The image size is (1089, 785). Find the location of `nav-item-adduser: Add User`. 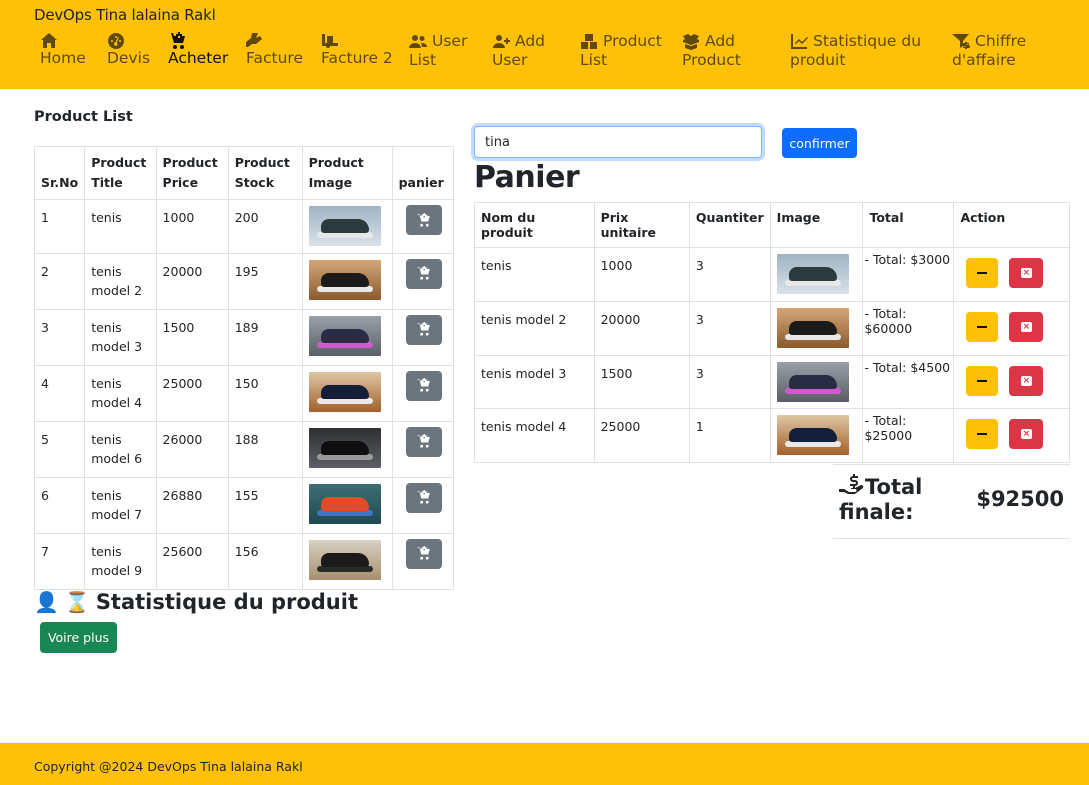

nav-item-adduser: Add User is located at coordinates (518, 51).